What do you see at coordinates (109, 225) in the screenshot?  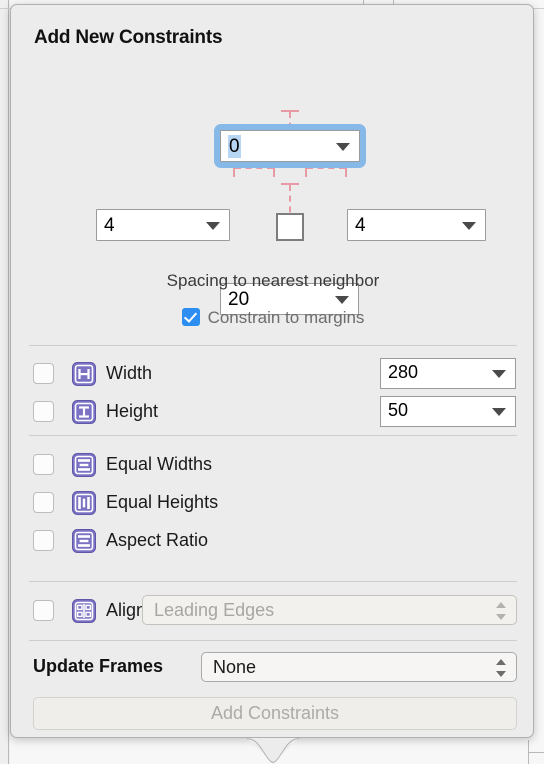 I see `leading-spacing-value: 4` at bounding box center [109, 225].